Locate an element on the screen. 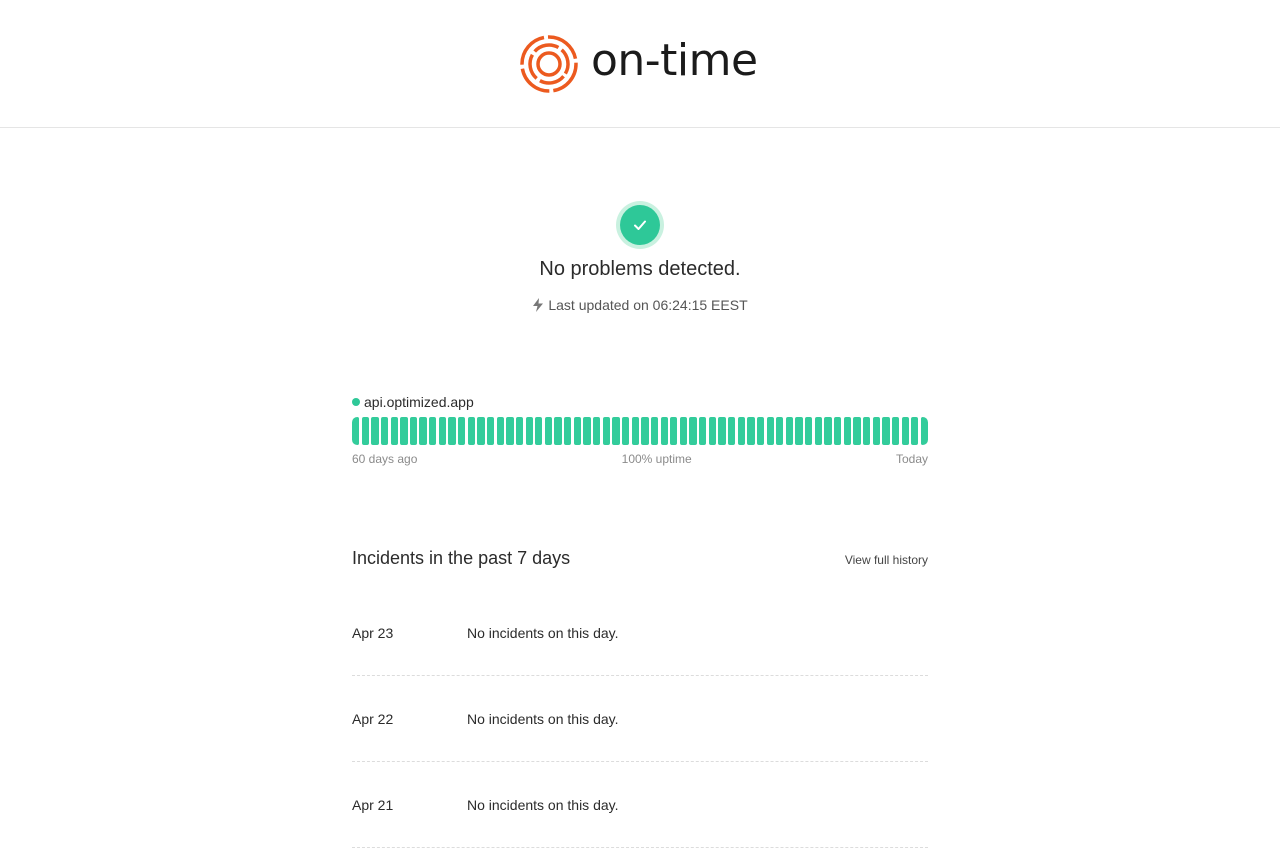 The image size is (1280, 848). service-status-dot is located at coordinates (356, 402).